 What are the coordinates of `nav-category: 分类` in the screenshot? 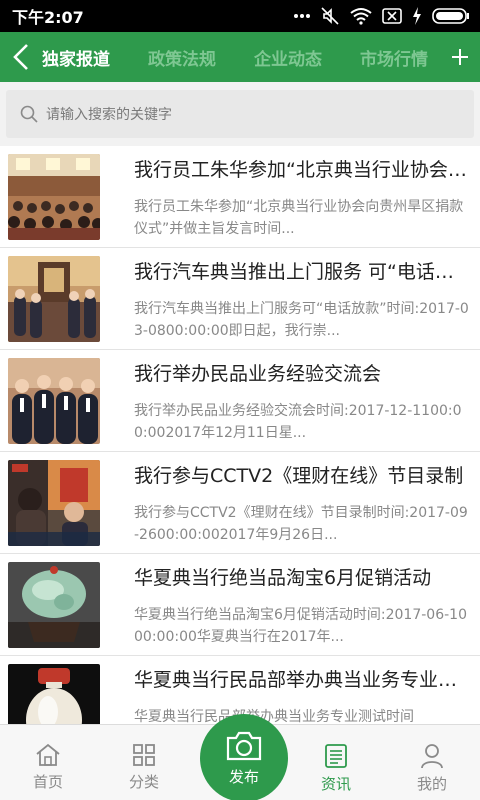 It's located at (144, 762).